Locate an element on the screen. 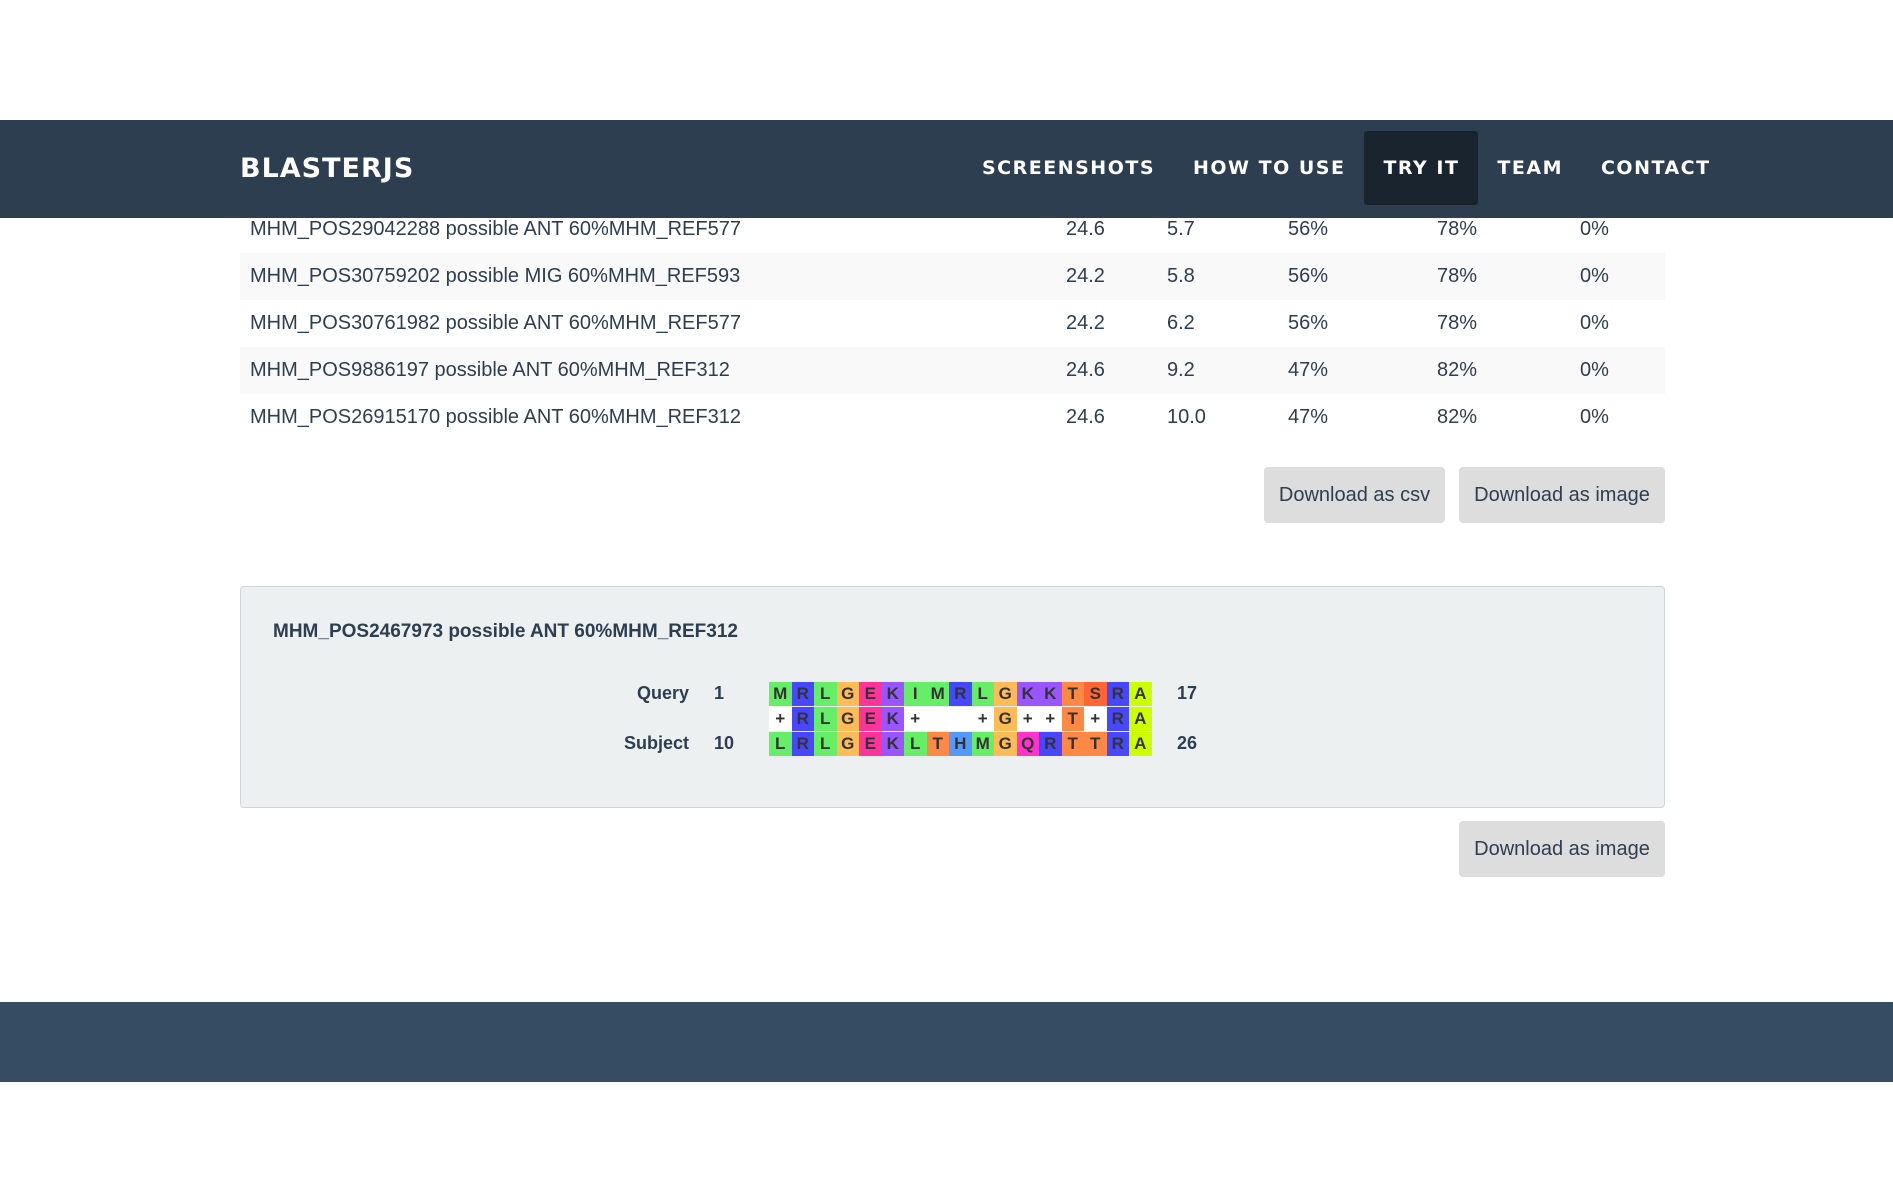  nav-menu: SCREENSHOTS HOW TO USE TRY IT TEAM CONTACT is located at coordinates (1346, 168).